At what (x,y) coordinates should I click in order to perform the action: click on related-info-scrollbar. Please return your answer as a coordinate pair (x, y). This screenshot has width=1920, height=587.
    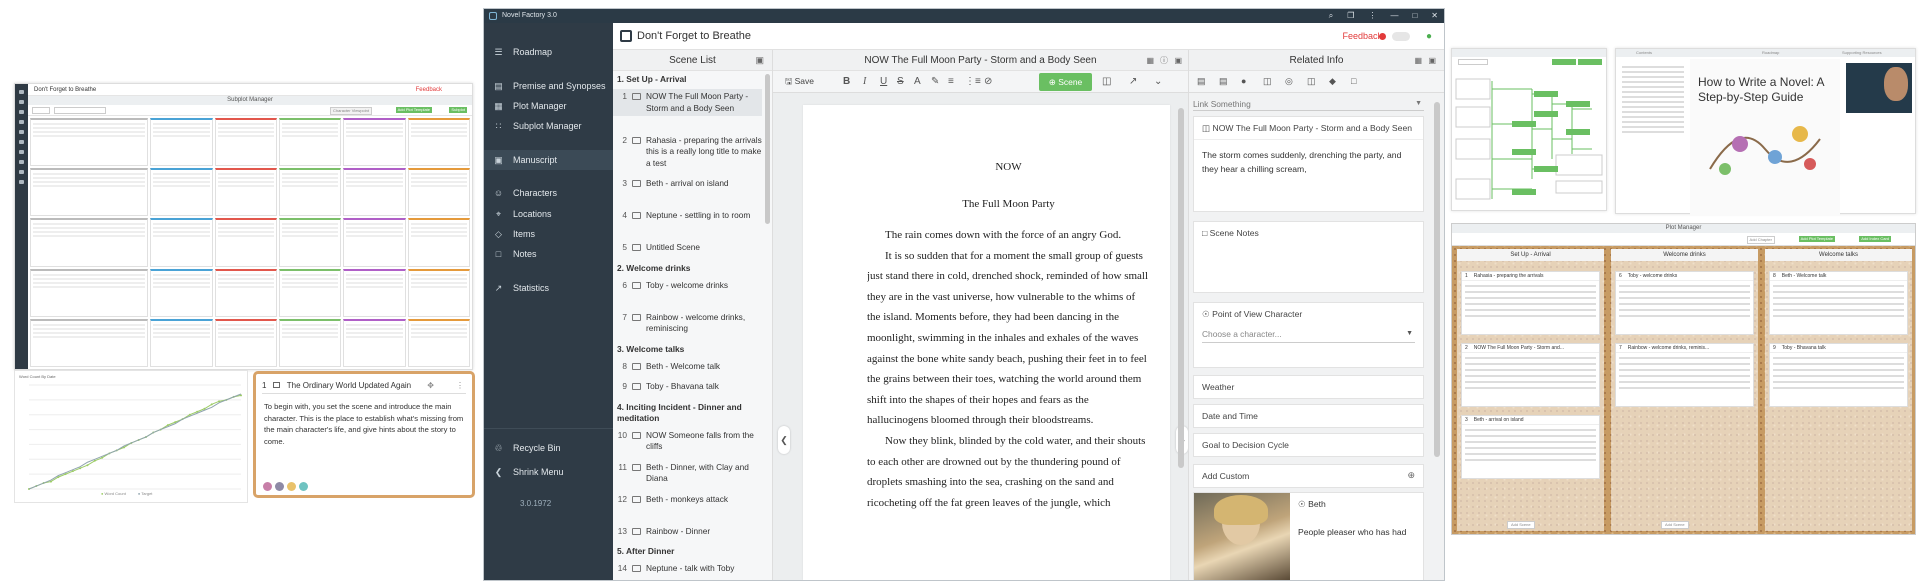
    Looking at the image, I should click on (1437, 279).